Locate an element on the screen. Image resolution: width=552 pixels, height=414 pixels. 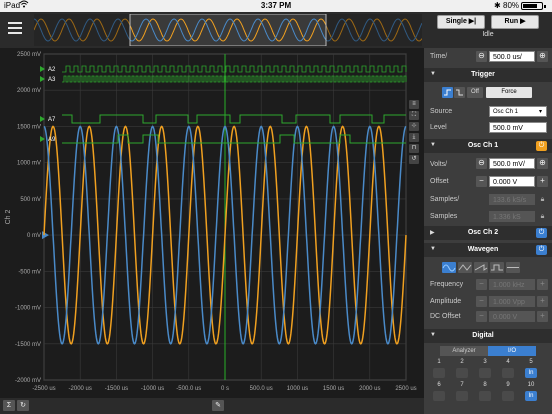
history-icon: ↺ is located at coordinates (414, 159).